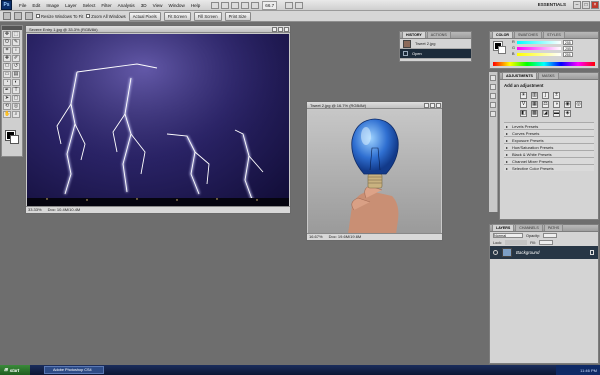 This screenshot has width=600, height=375. What do you see at coordinates (235, 5) in the screenshot?
I see `hand-tool-icon` at bounding box center [235, 5].